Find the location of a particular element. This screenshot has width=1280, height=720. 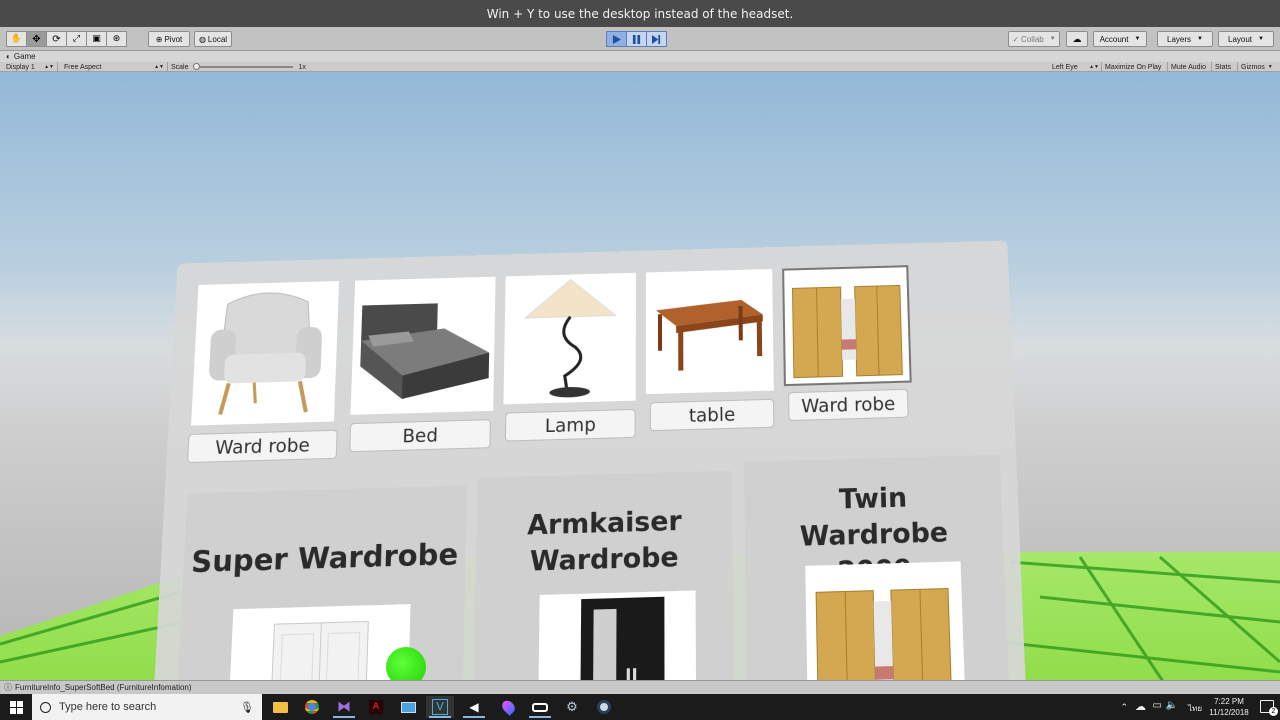

gizmos-dropdown: Gizmos ▼ is located at coordinates (1260, 67).